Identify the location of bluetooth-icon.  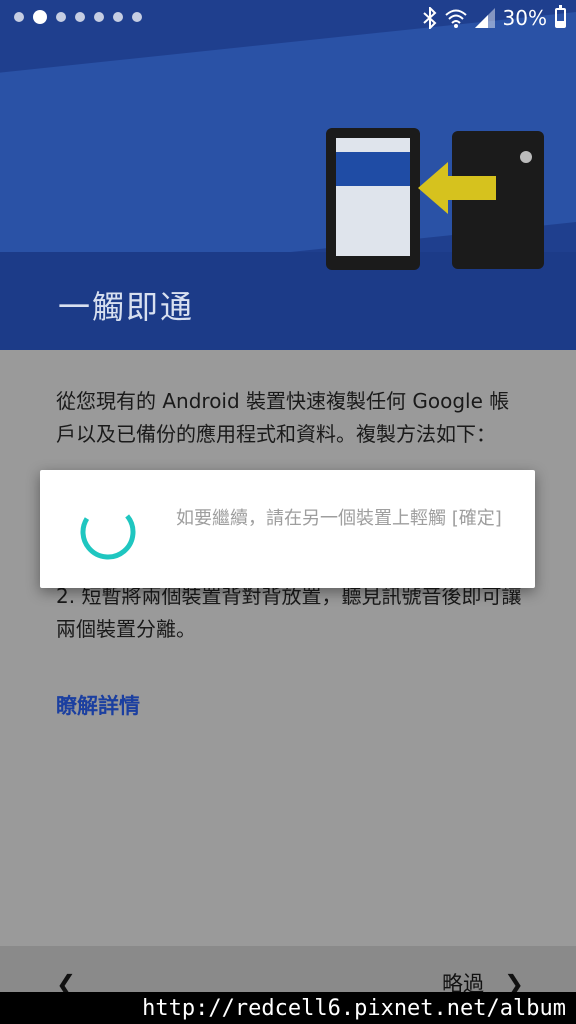
(429, 18).